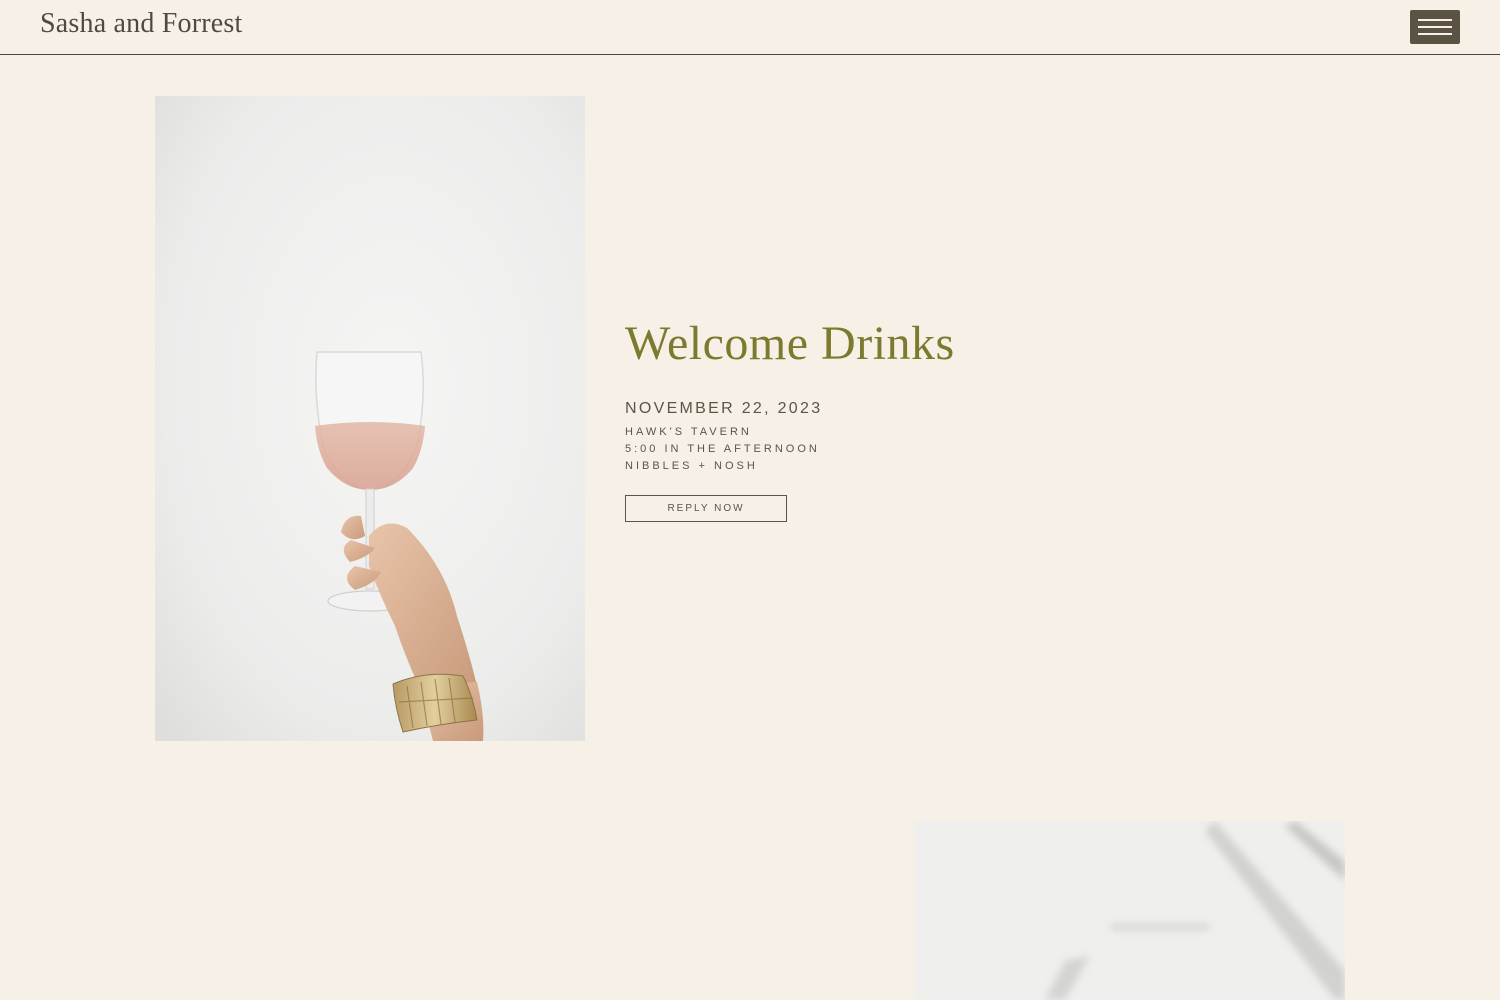 This screenshot has width=1500, height=1000. I want to click on hamburger-menu-icon, so click(1435, 27).